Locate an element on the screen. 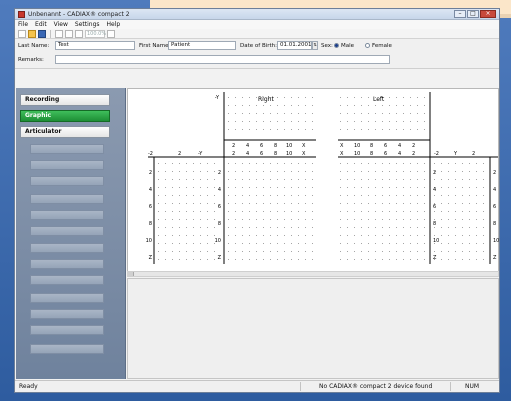 The image size is (511, 401). zoom-field: 100.0% is located at coordinates (95, 33).